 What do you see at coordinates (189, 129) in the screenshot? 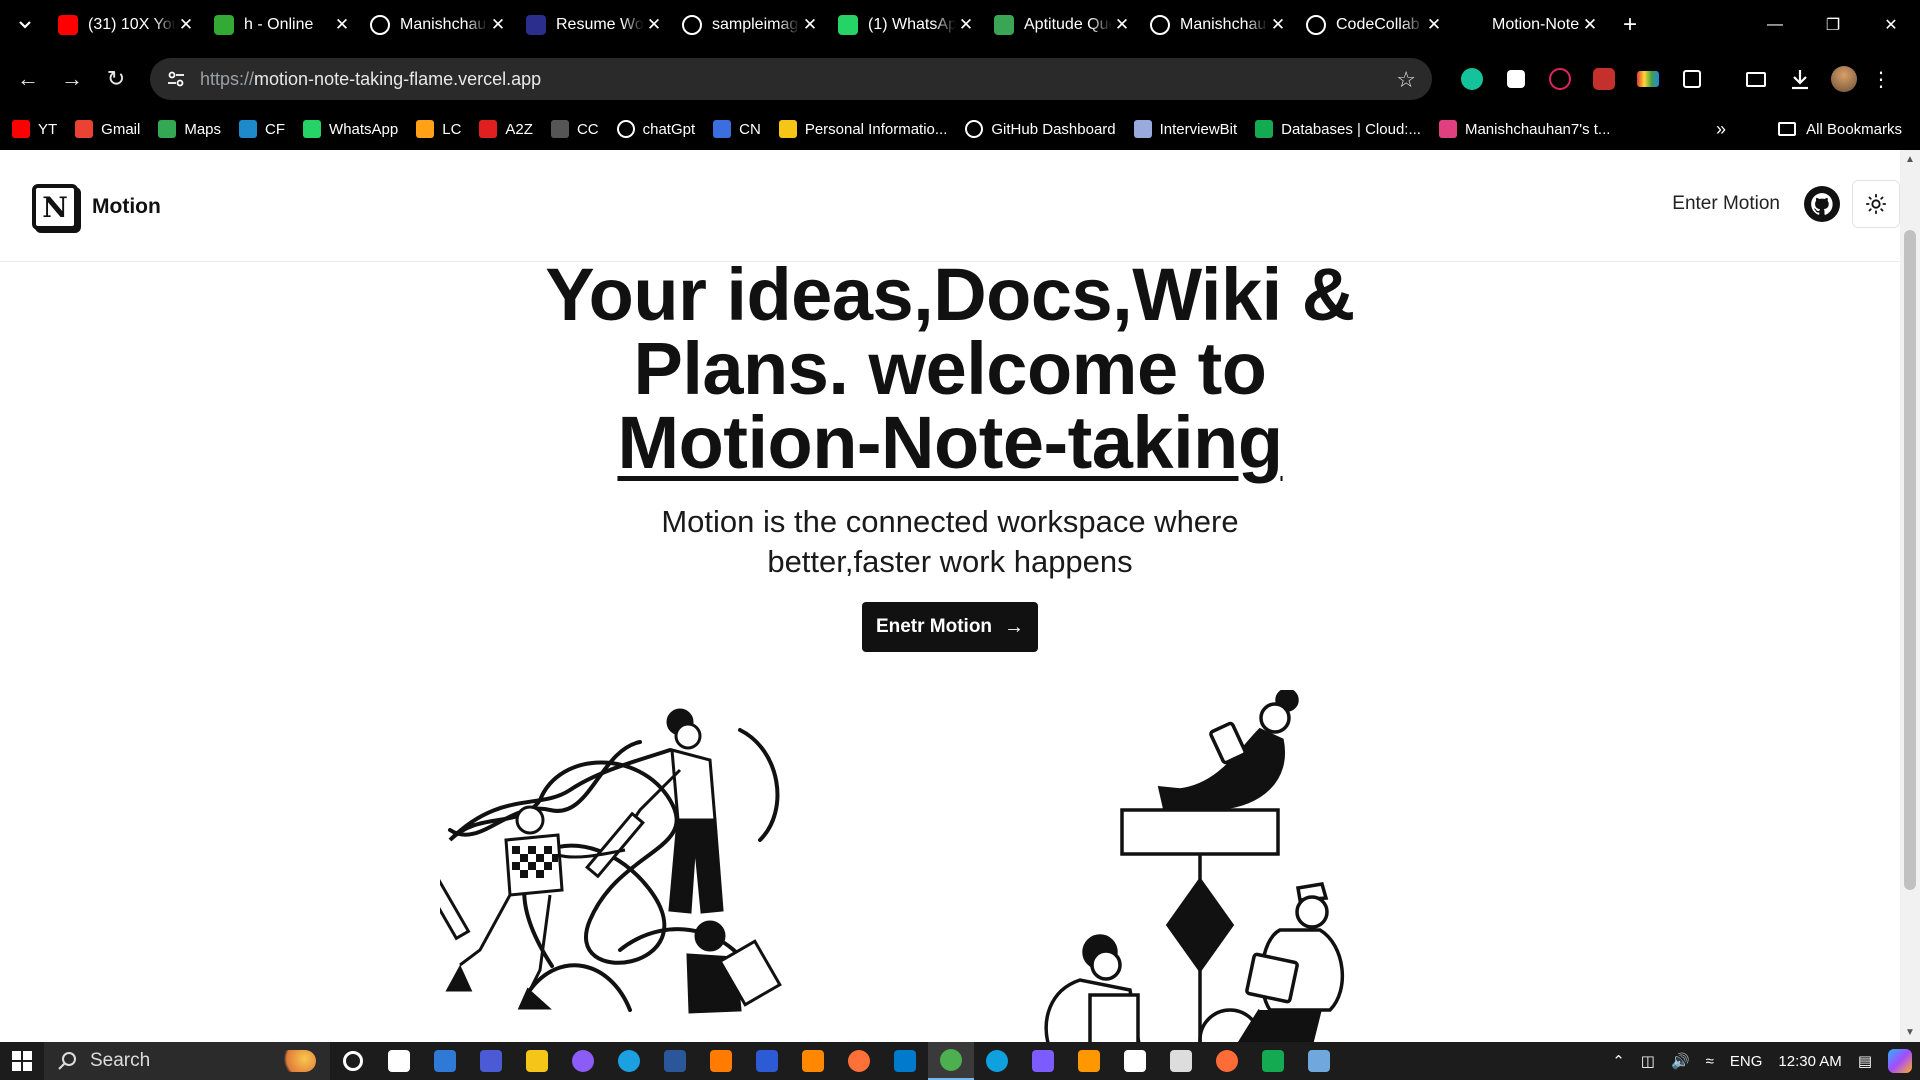
I see `bookmark-item: Maps` at bounding box center [189, 129].